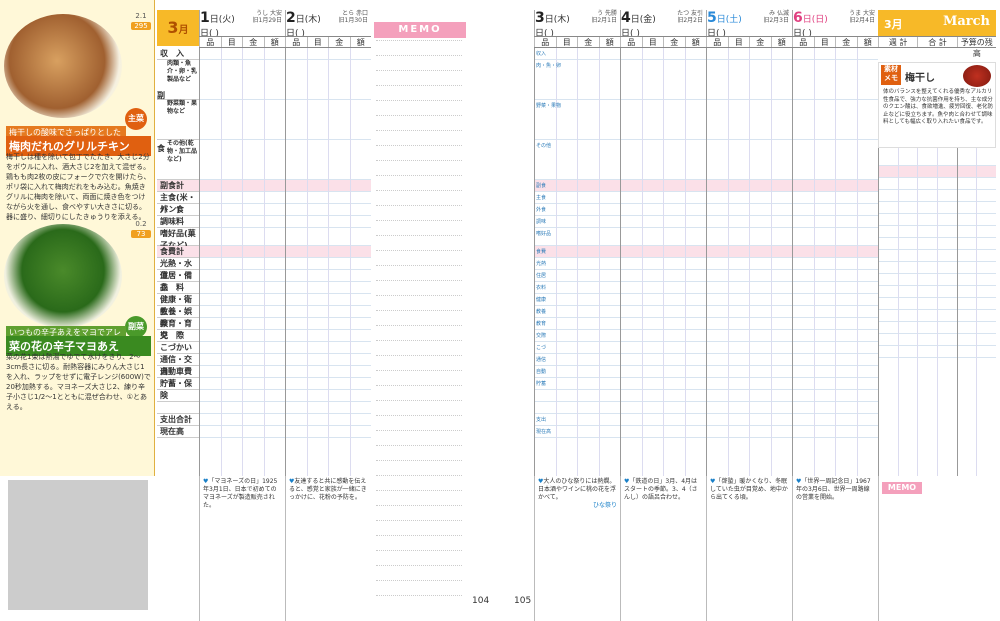 This screenshot has width=1000, height=621. What do you see at coordinates (178, 120) in the screenshot?
I see `category-label: 野菜類・果物など` at bounding box center [178, 120].